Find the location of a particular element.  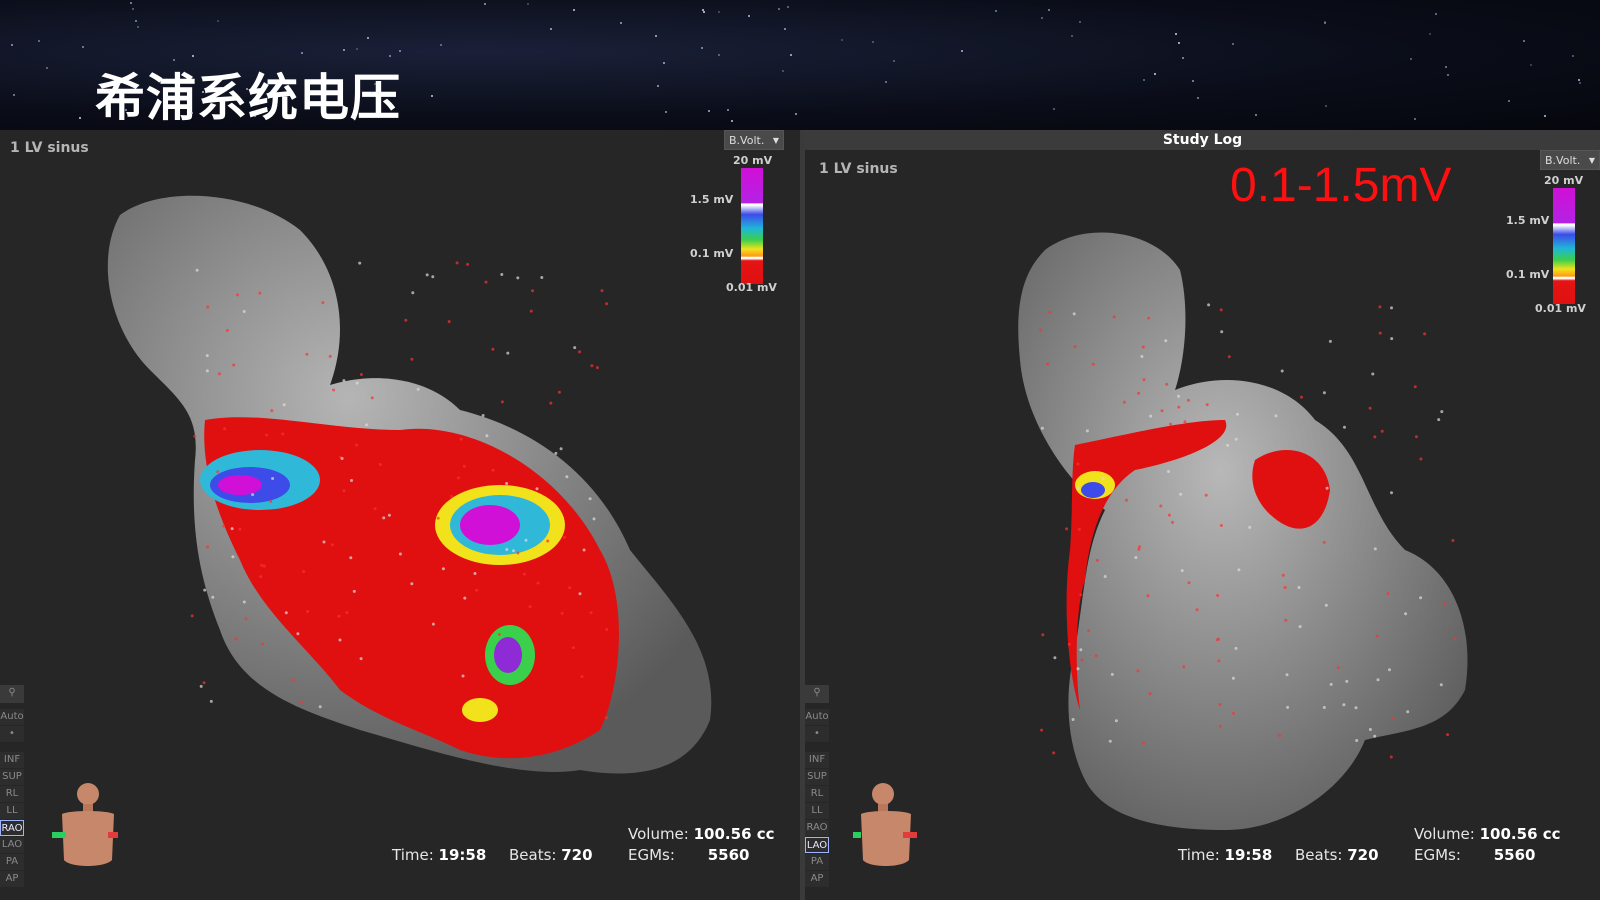

volume-stat: Volume: 100.56 cc is located at coordinates (1487, 834).